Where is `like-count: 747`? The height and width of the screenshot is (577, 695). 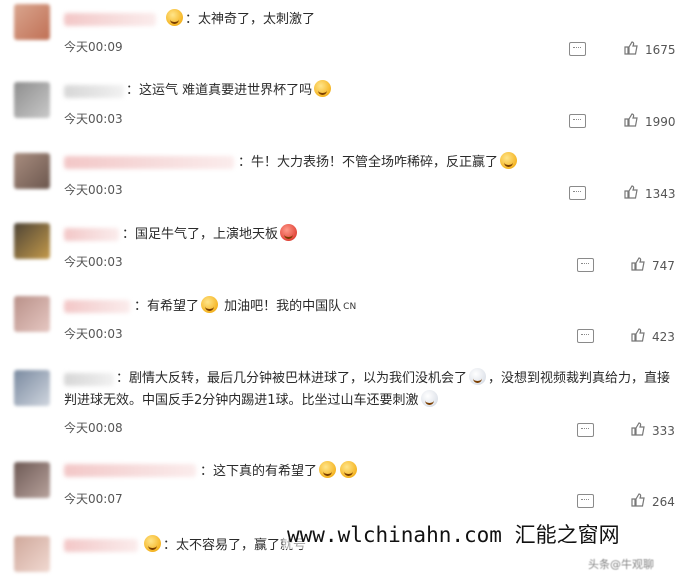 like-count: 747 is located at coordinates (663, 266).